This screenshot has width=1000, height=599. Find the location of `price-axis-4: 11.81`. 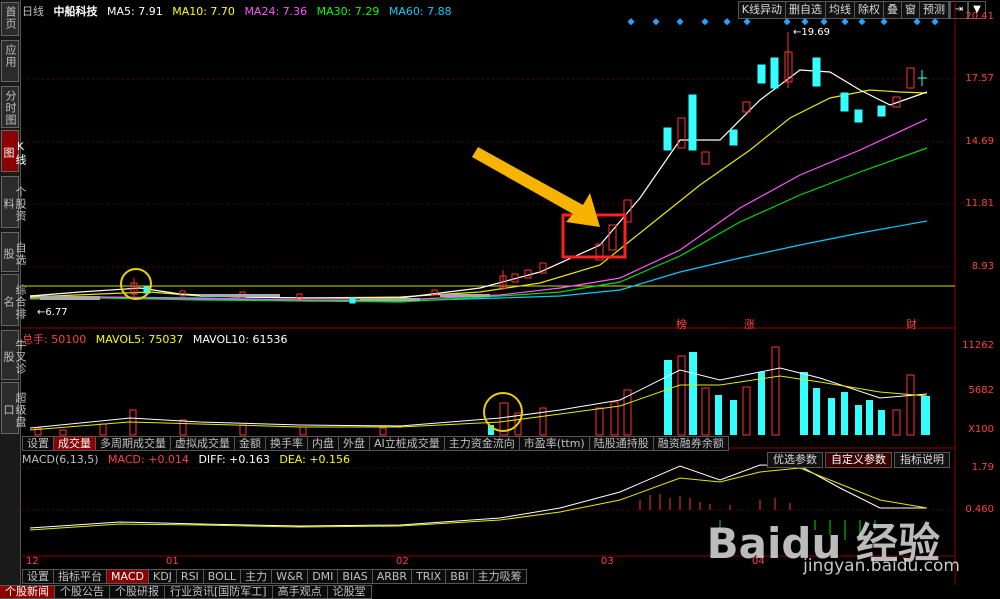

price-axis-4: 11.81 is located at coordinates (979, 203).